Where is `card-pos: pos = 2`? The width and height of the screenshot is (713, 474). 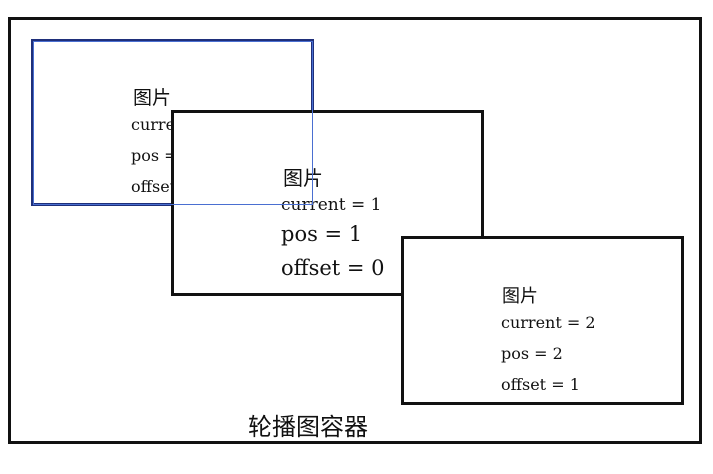 card-pos: pos = 2 is located at coordinates (532, 353).